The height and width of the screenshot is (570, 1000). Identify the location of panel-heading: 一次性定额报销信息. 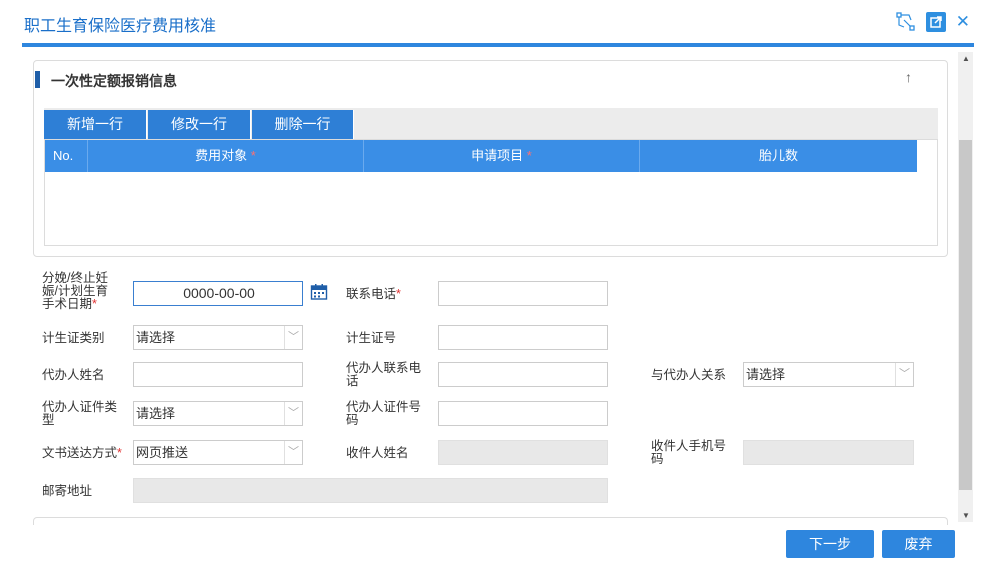
(114, 81).